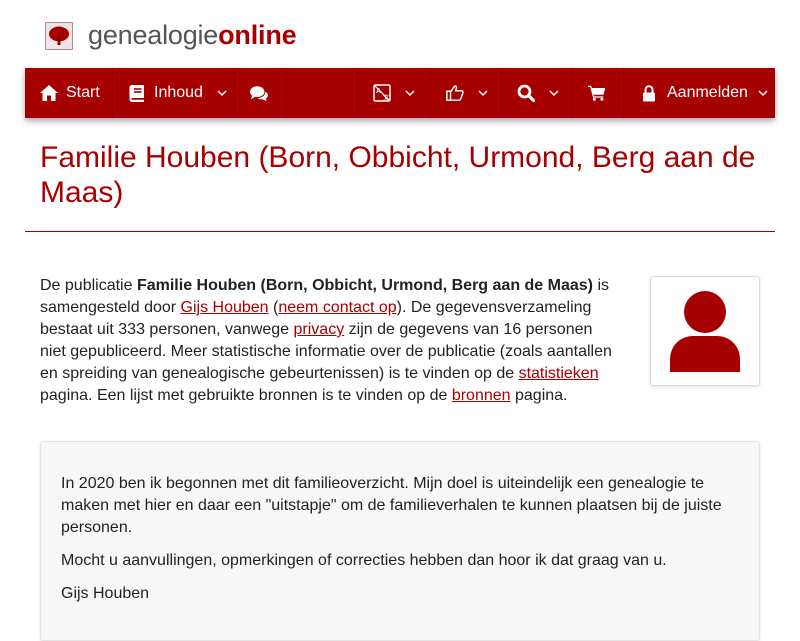 This screenshot has width=800, height=641. I want to click on site-logo: genealogieonline, so click(171, 35).